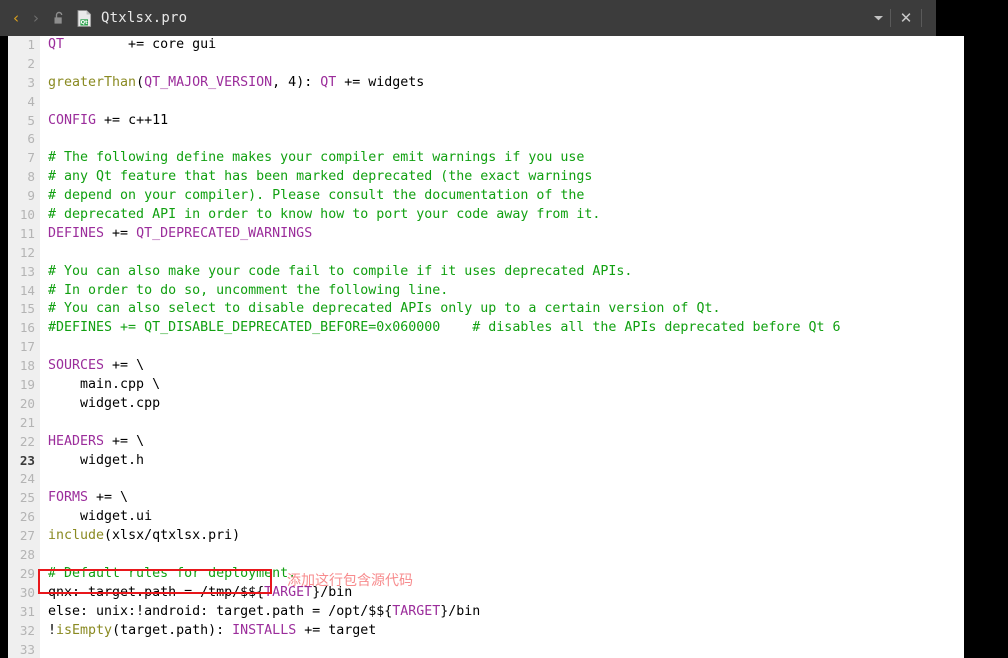 The image size is (1008, 658). What do you see at coordinates (27, 290) in the screenshot?
I see `line-number: 14` at bounding box center [27, 290].